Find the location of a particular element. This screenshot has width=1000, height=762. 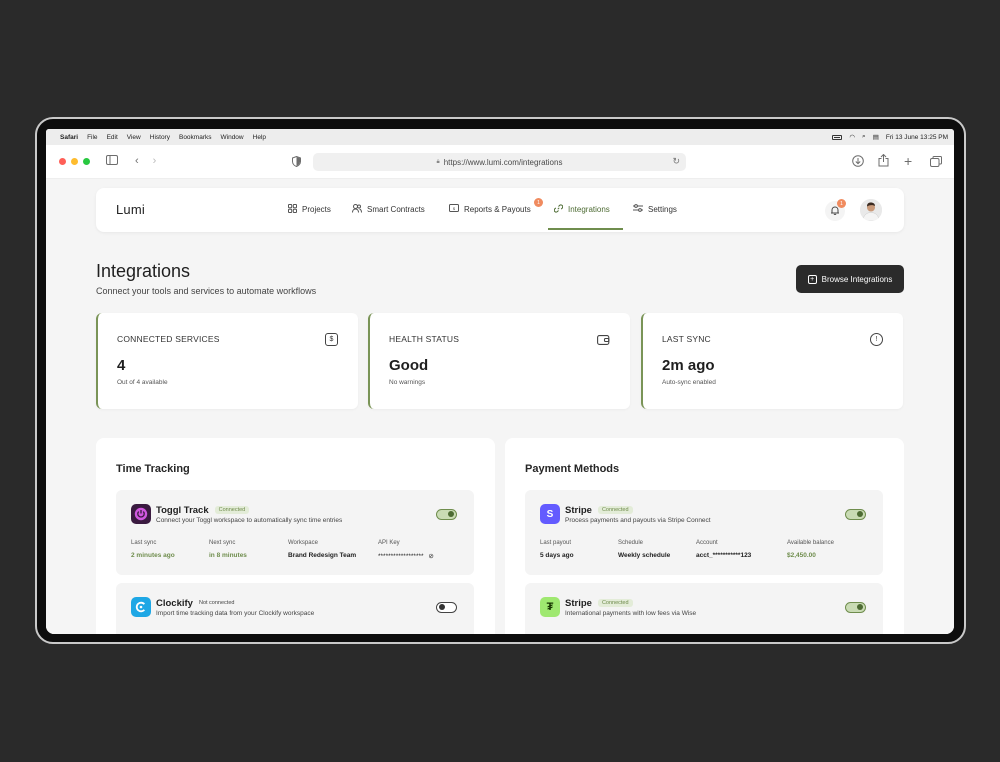

panel-title: Time Tracking is located at coordinates (153, 469).